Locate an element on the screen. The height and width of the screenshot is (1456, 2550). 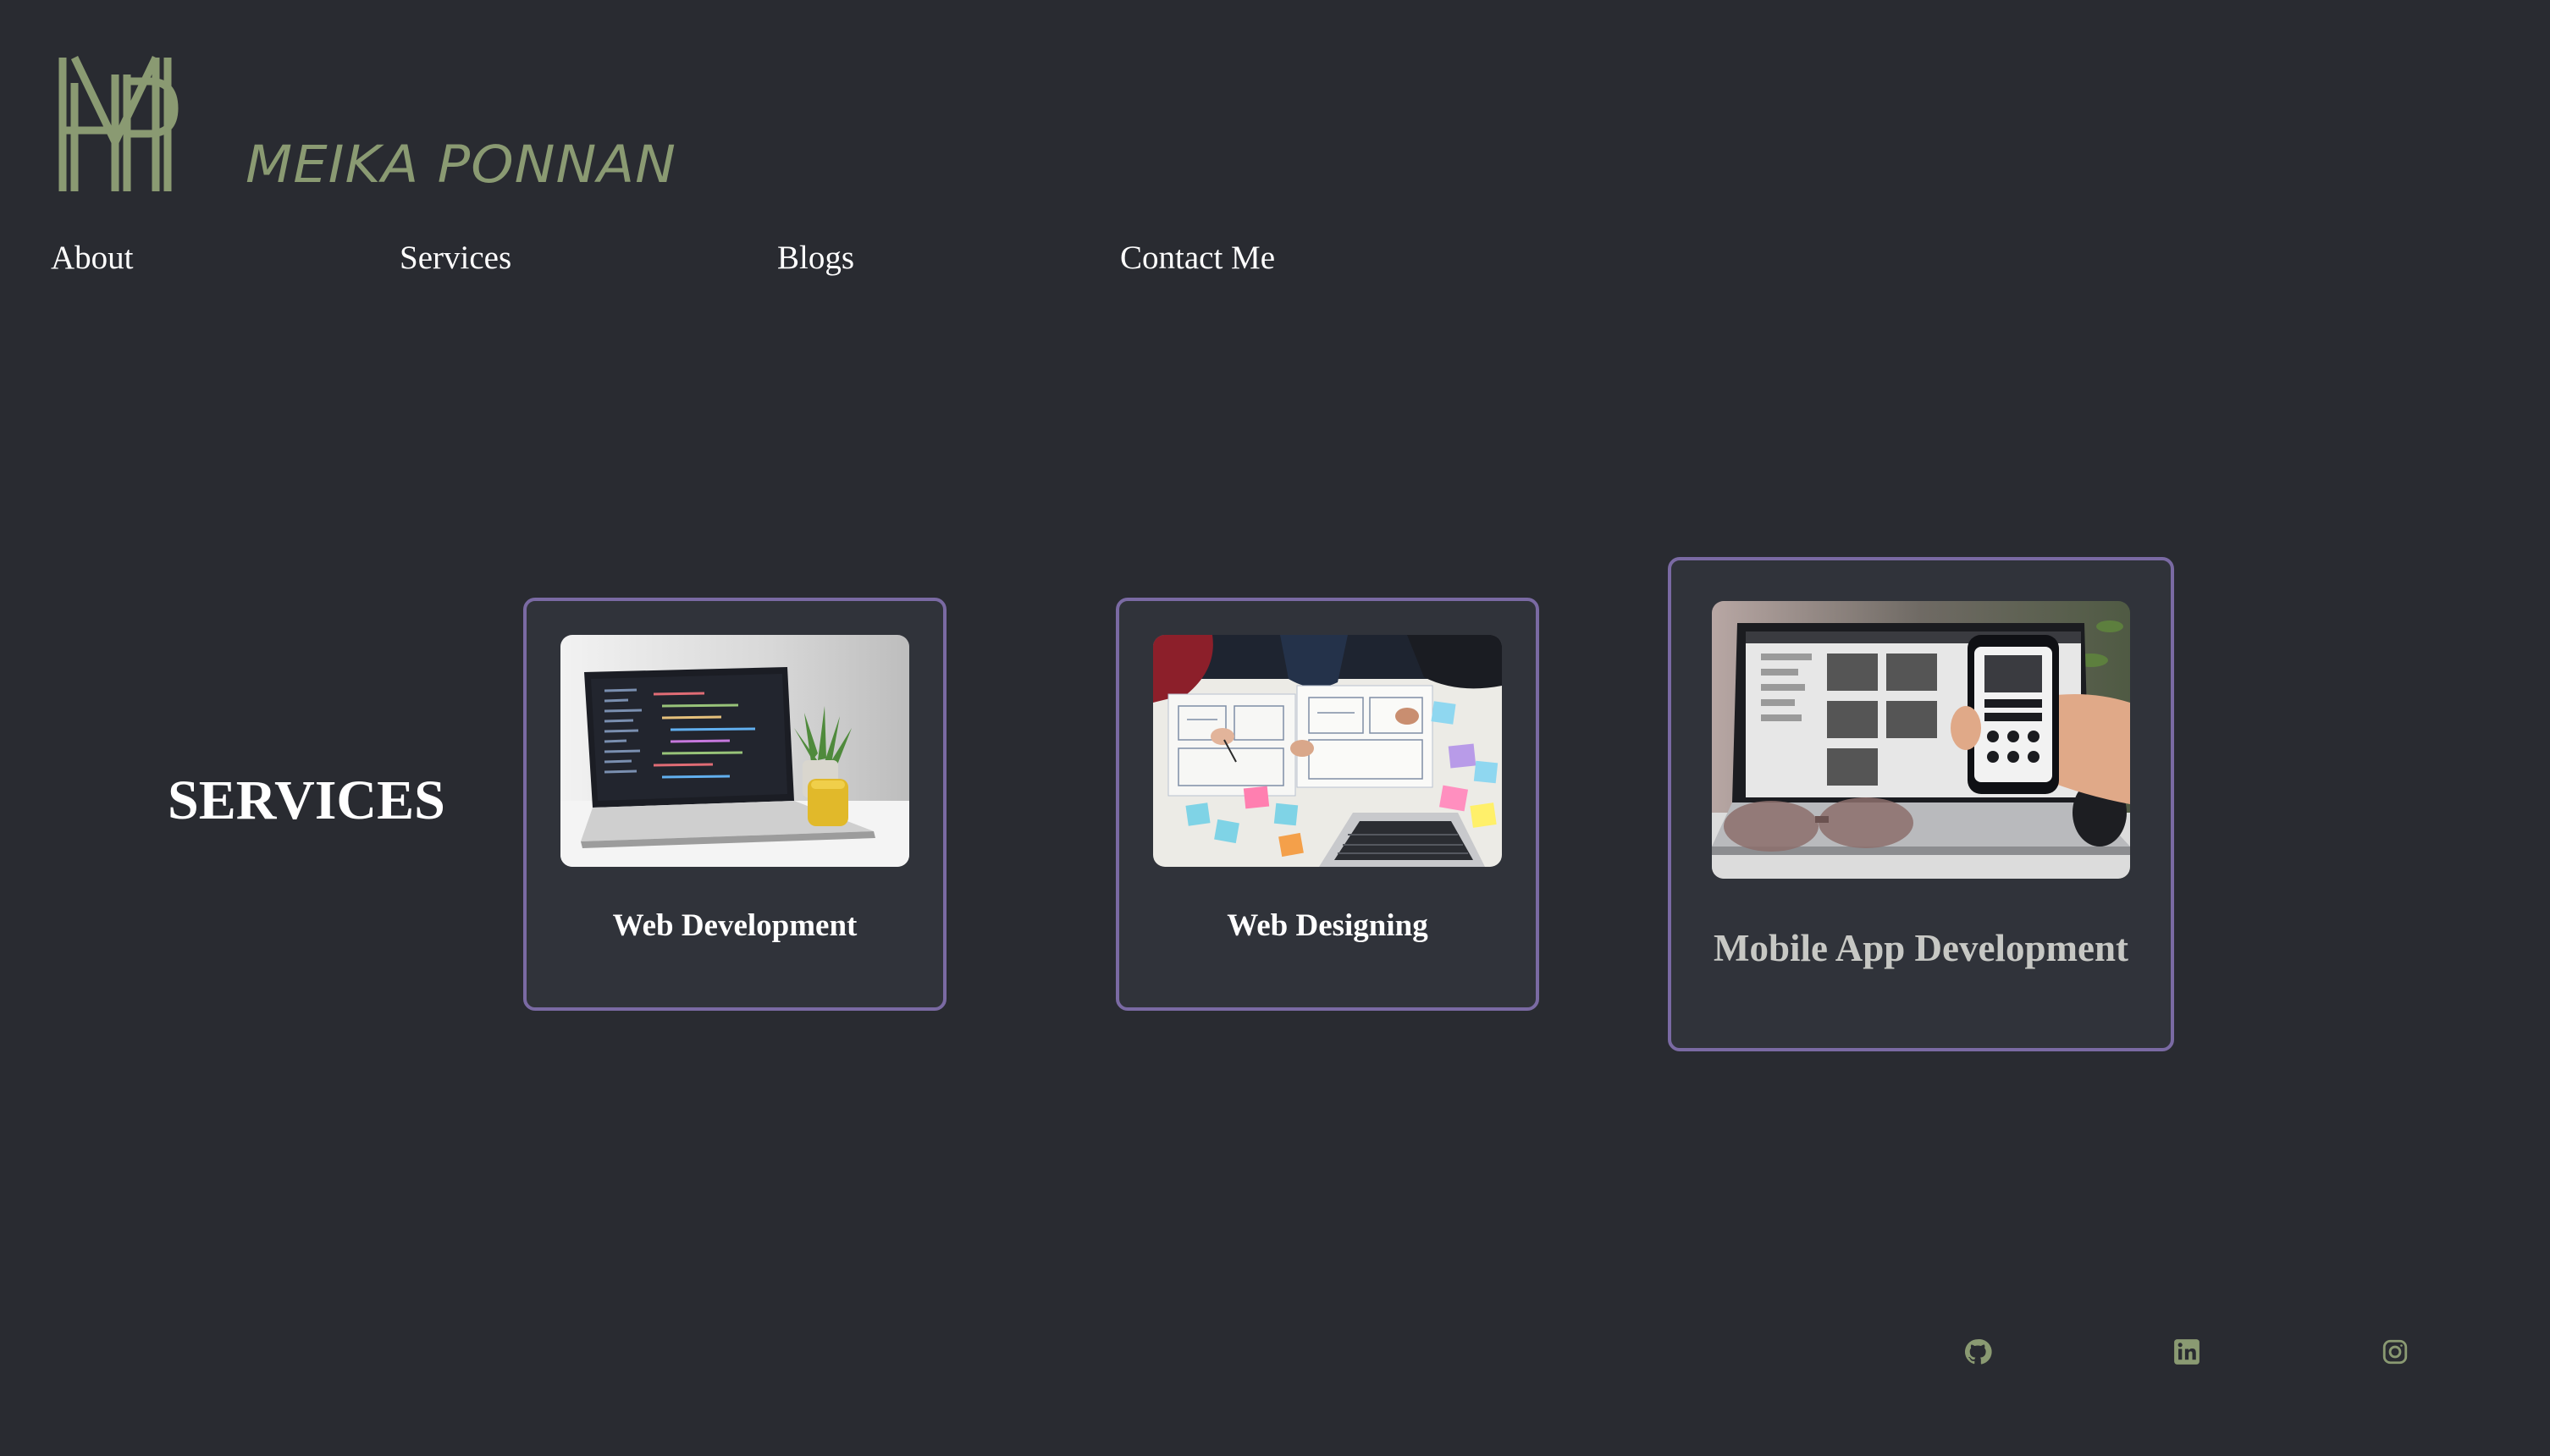
brand-name: MEIKA PONNAN is located at coordinates (461, 165).